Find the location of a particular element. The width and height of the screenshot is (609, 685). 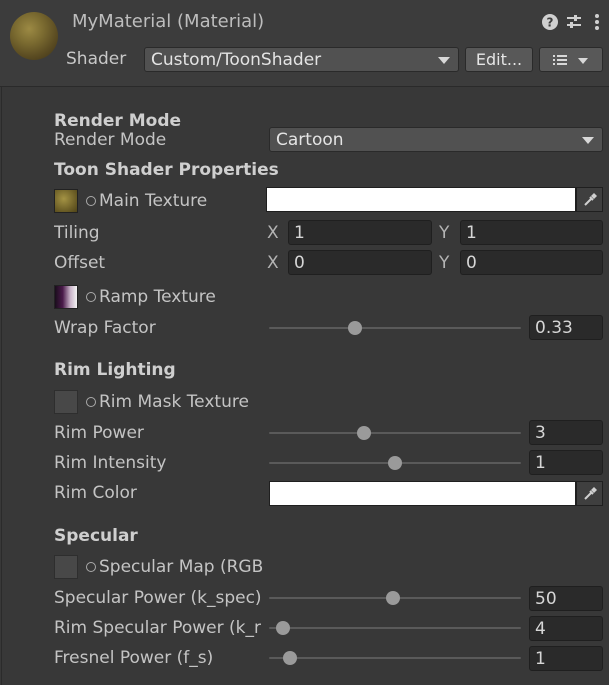

ramp-texture-label: Ramp Texture is located at coordinates (157, 297).